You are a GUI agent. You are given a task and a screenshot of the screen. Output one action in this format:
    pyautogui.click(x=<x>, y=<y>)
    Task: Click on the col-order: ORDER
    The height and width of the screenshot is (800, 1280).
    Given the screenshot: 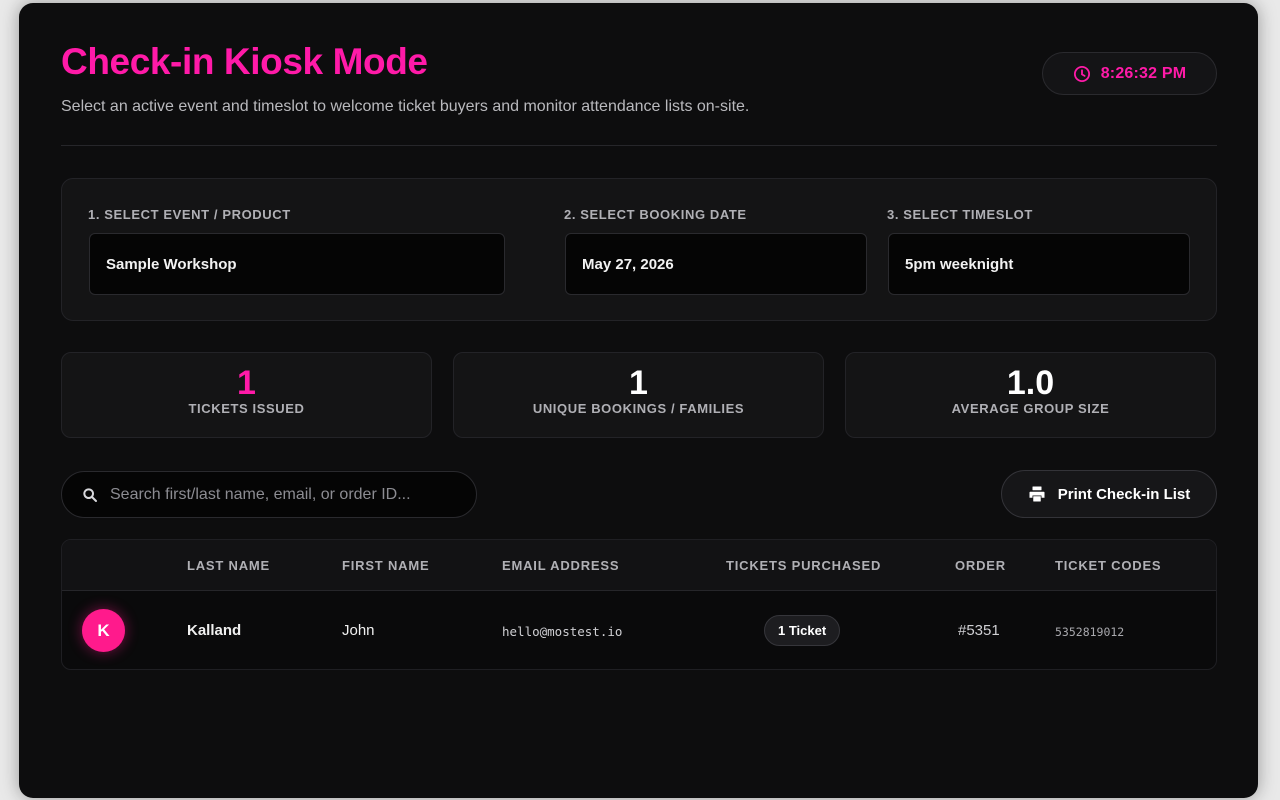 What is the action you would take?
    pyautogui.click(x=980, y=565)
    